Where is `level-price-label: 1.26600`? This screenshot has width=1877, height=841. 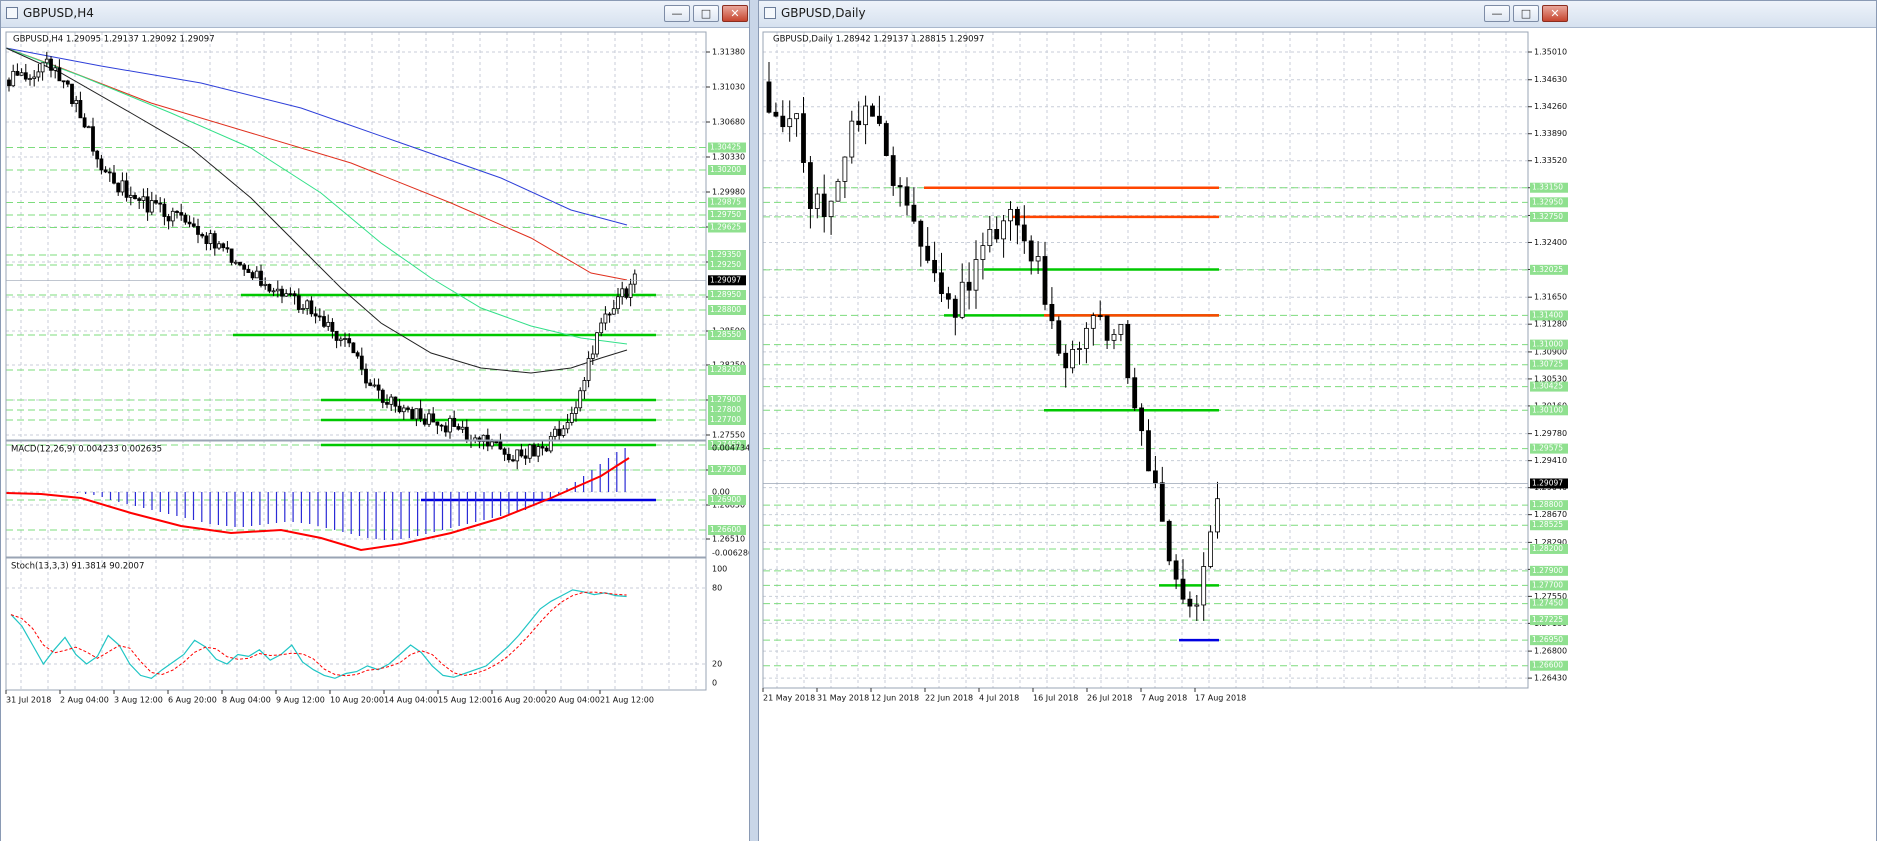 level-price-label: 1.26600 is located at coordinates (725, 529).